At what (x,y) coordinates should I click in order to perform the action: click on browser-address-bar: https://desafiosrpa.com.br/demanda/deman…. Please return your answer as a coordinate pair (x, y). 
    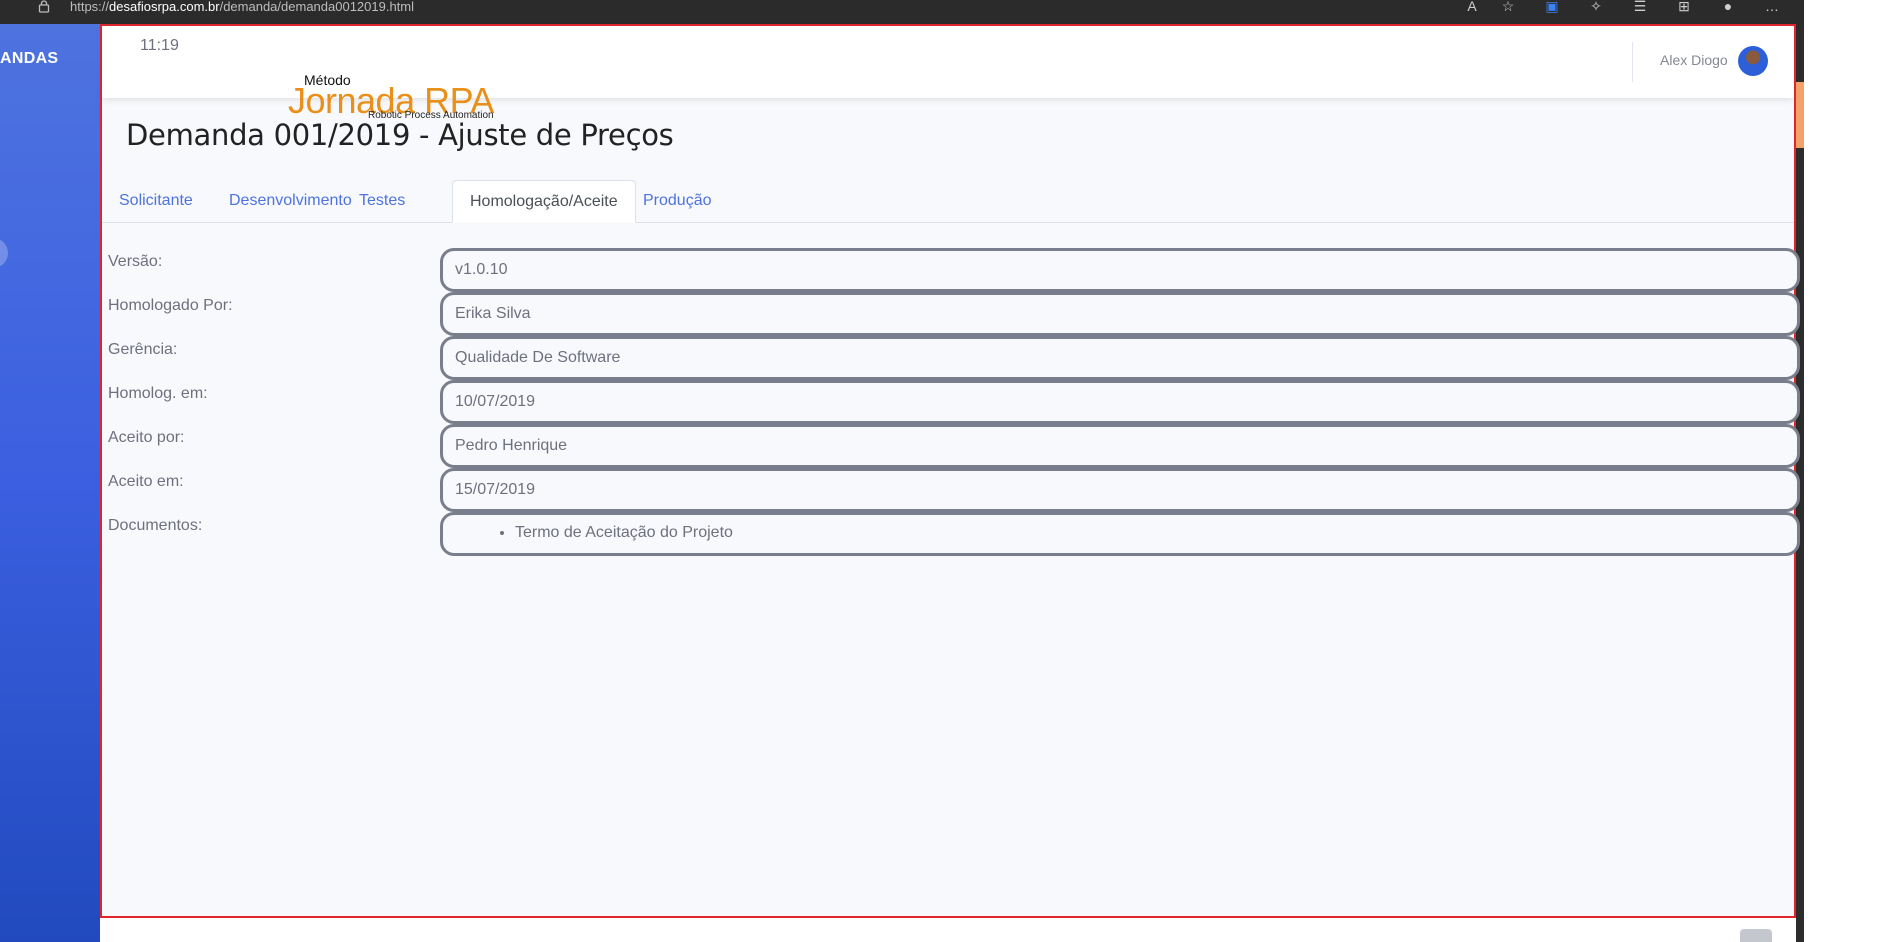
    Looking at the image, I should click on (902, 12).